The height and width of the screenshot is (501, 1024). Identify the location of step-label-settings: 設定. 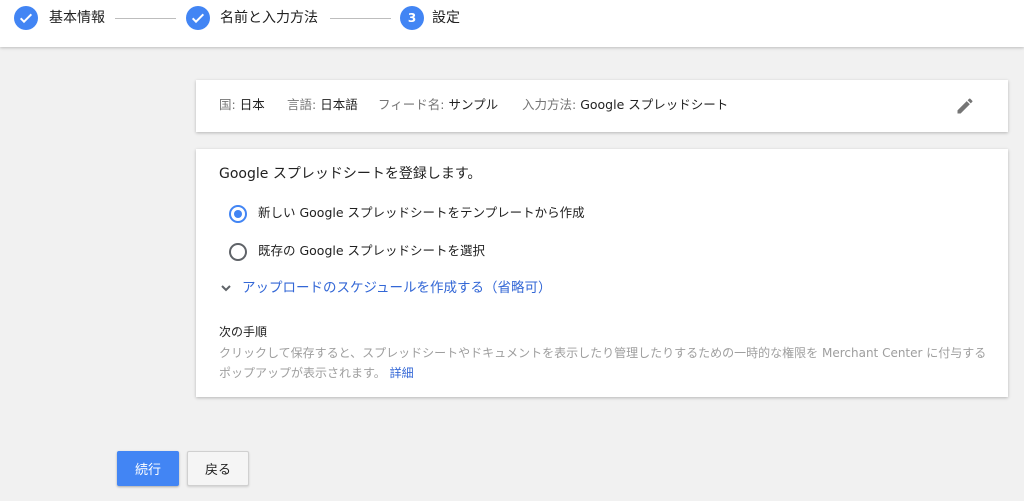
(446, 18).